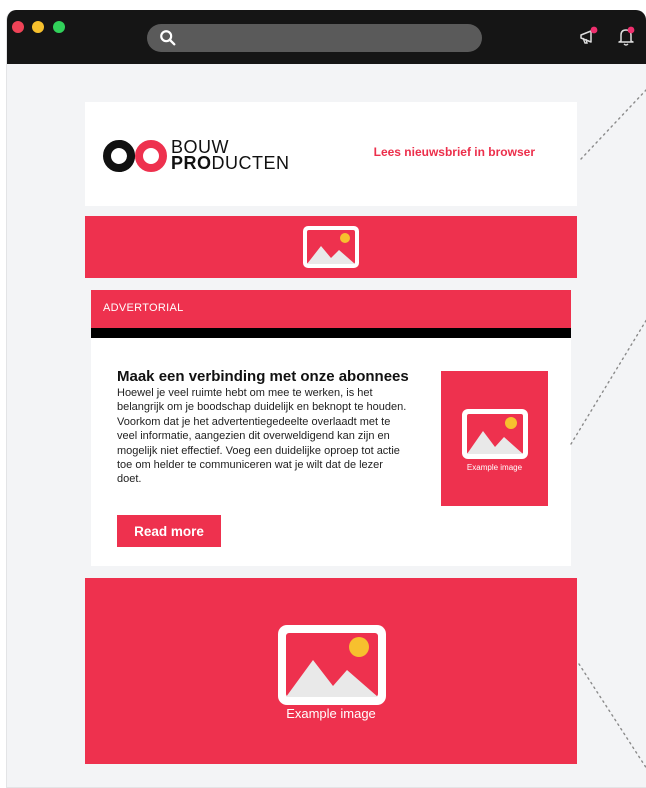  What do you see at coordinates (169, 531) in the screenshot?
I see `read-more-button: Read more` at bounding box center [169, 531].